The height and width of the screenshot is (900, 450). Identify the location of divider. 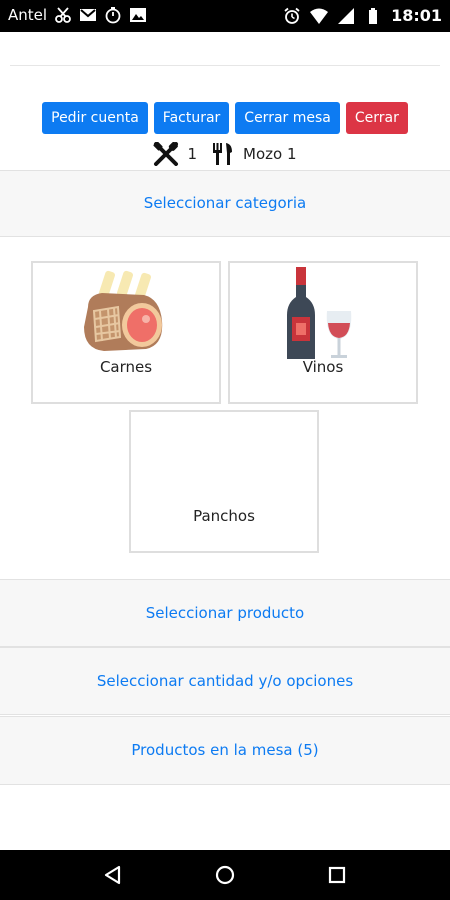
(225, 65).